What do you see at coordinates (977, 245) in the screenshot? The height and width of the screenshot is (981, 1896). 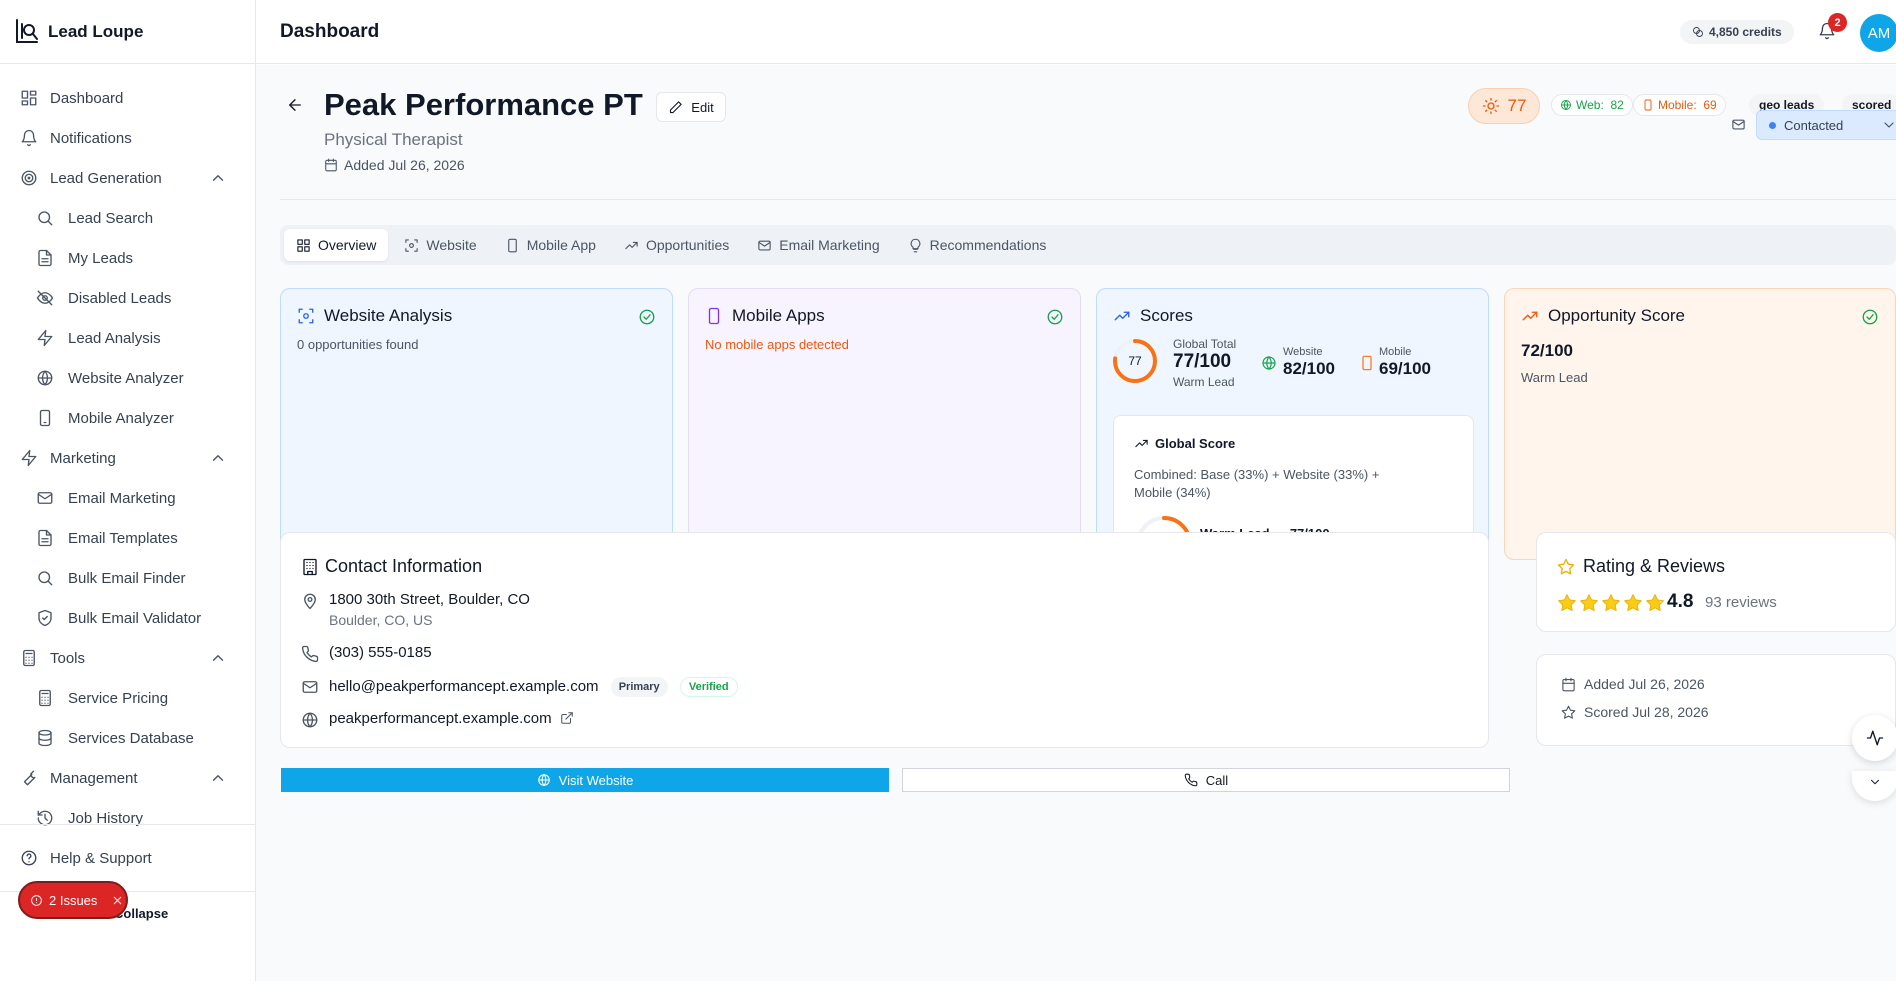 I see `tab-recommendations: Recommendations` at bounding box center [977, 245].